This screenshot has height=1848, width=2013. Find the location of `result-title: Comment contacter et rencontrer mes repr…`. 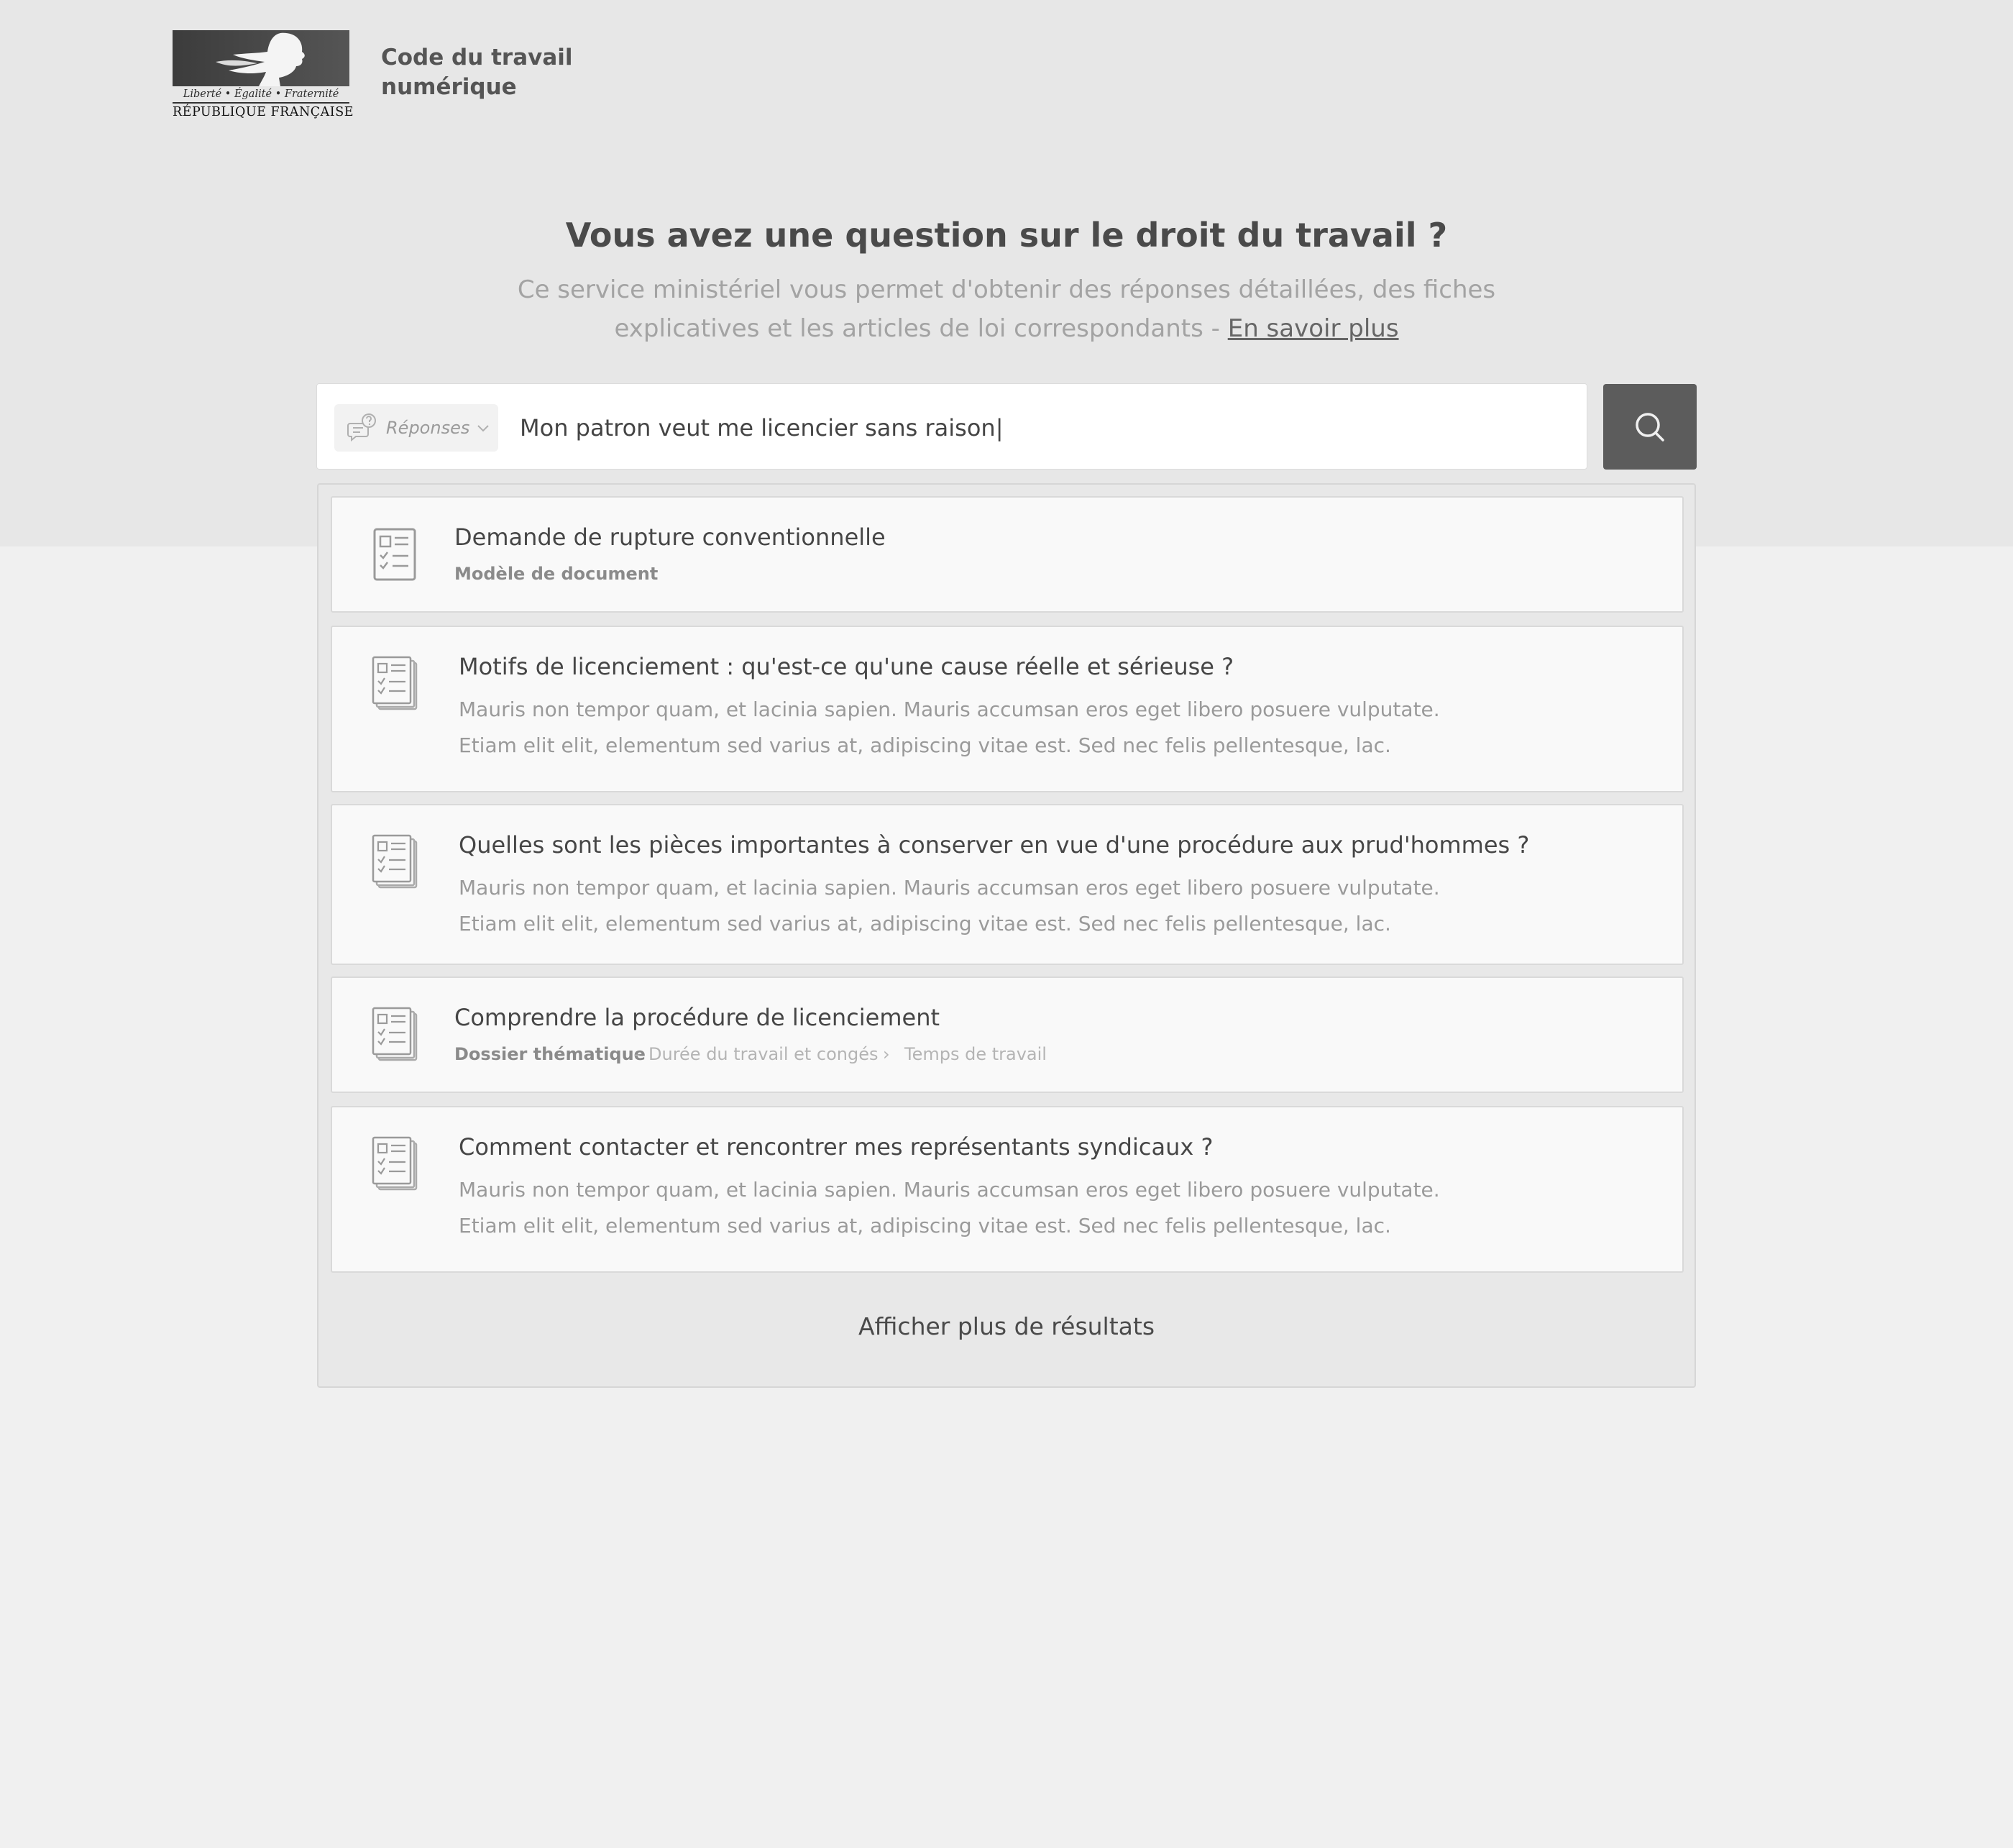

result-title: Comment contacter et rencontrer mes repr… is located at coordinates (836, 1147).